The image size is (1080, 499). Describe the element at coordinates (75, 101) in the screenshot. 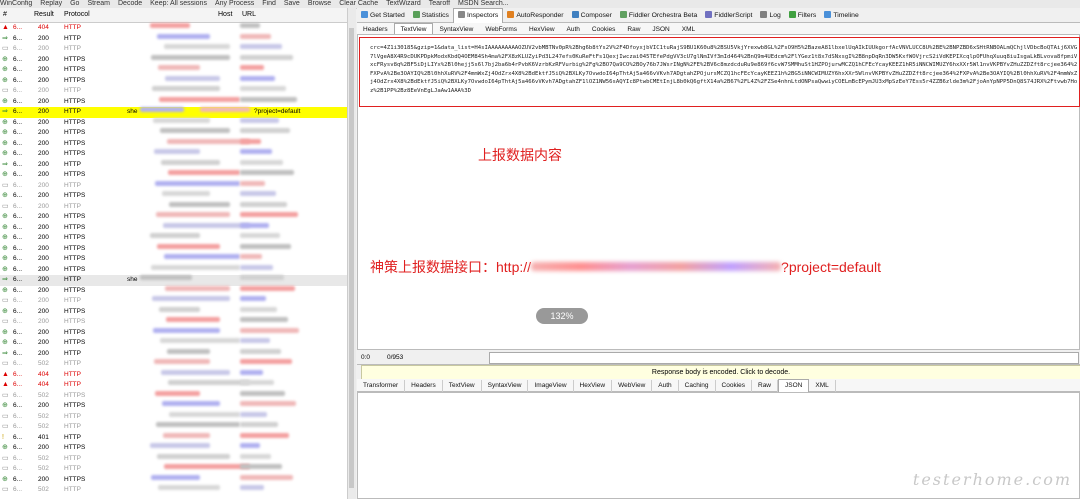

I see `row-protocol: HTTPS` at that location.